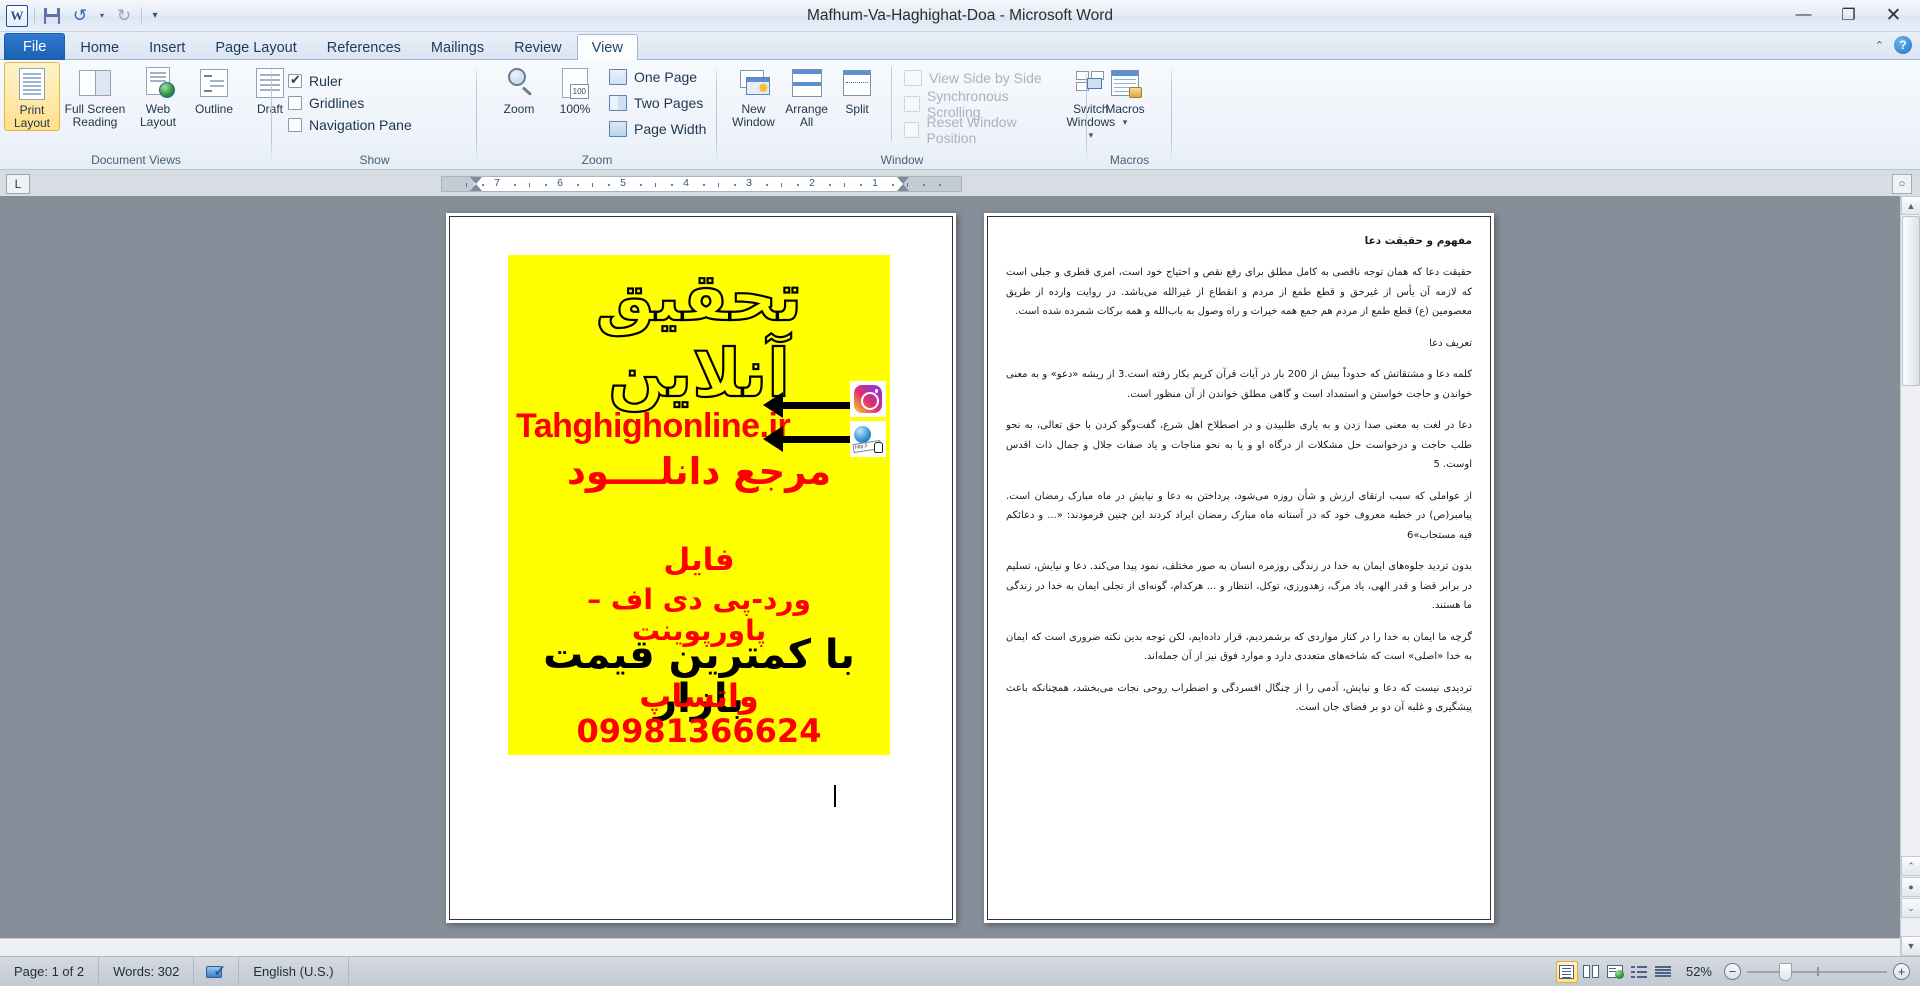  What do you see at coordinates (158, 83) in the screenshot?
I see `web-layout-icon` at bounding box center [158, 83].